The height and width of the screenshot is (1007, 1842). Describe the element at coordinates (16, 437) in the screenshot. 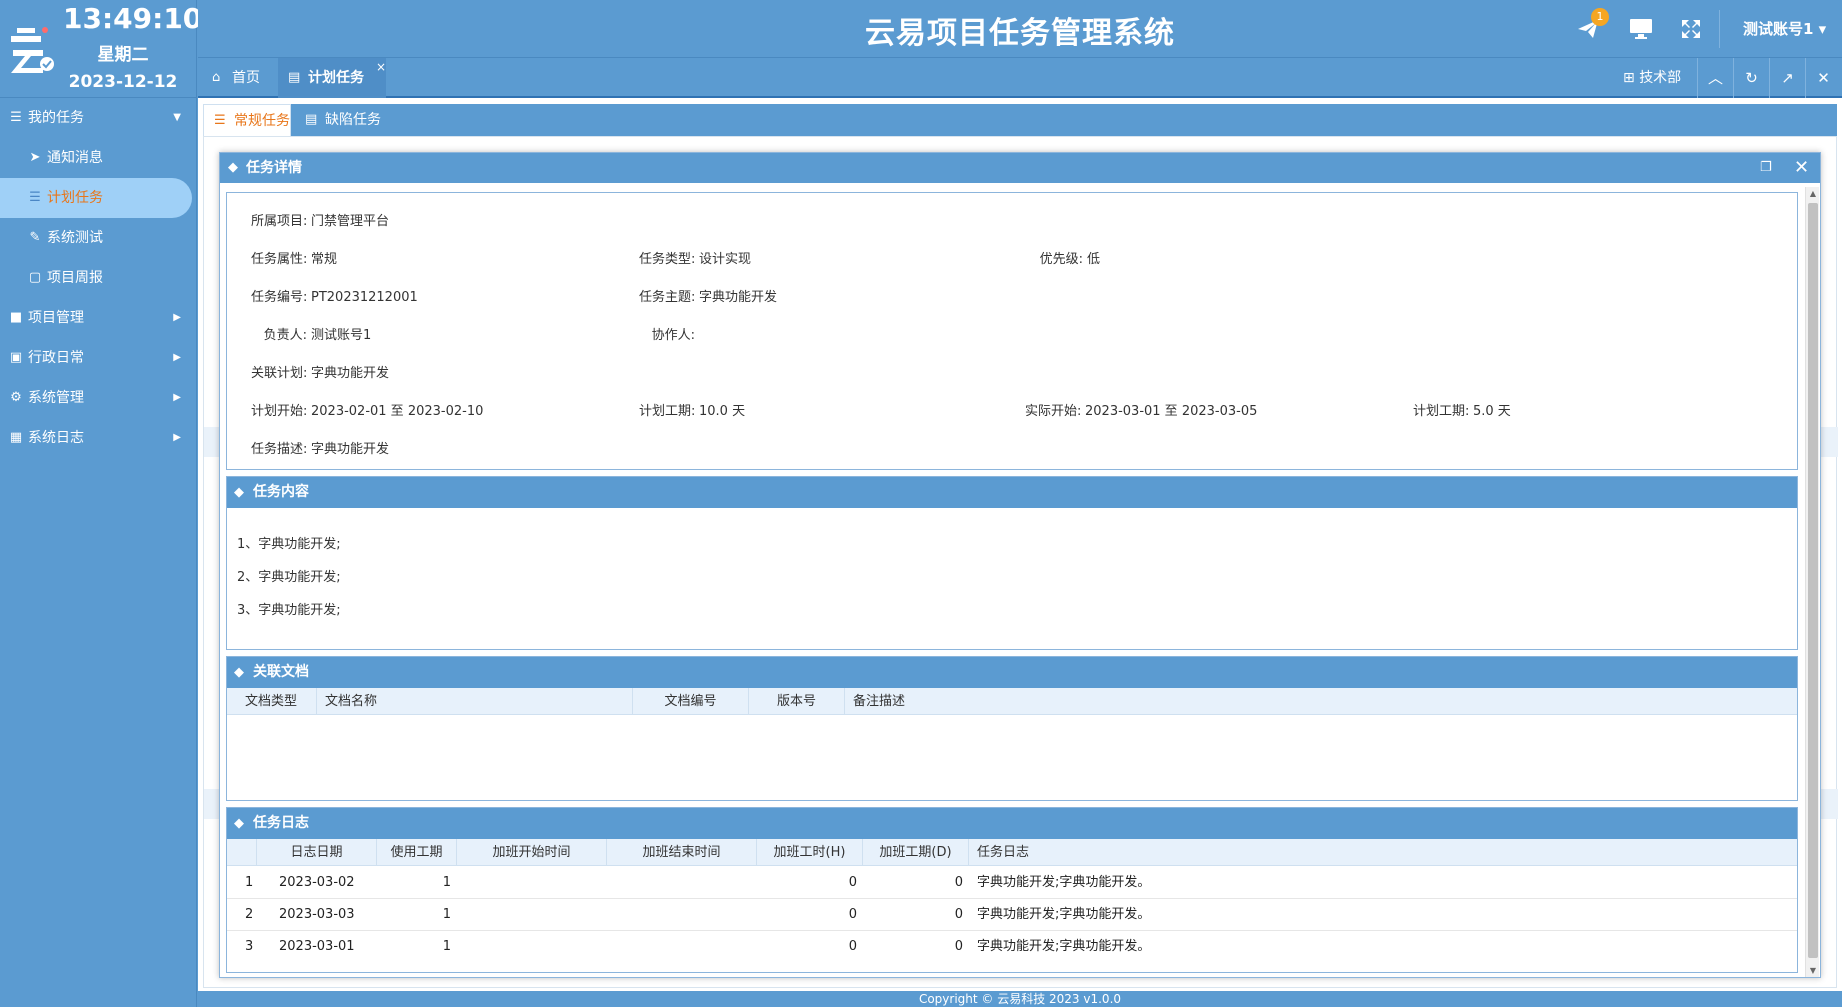

I see `calendar-grid-icon: ▦` at that location.